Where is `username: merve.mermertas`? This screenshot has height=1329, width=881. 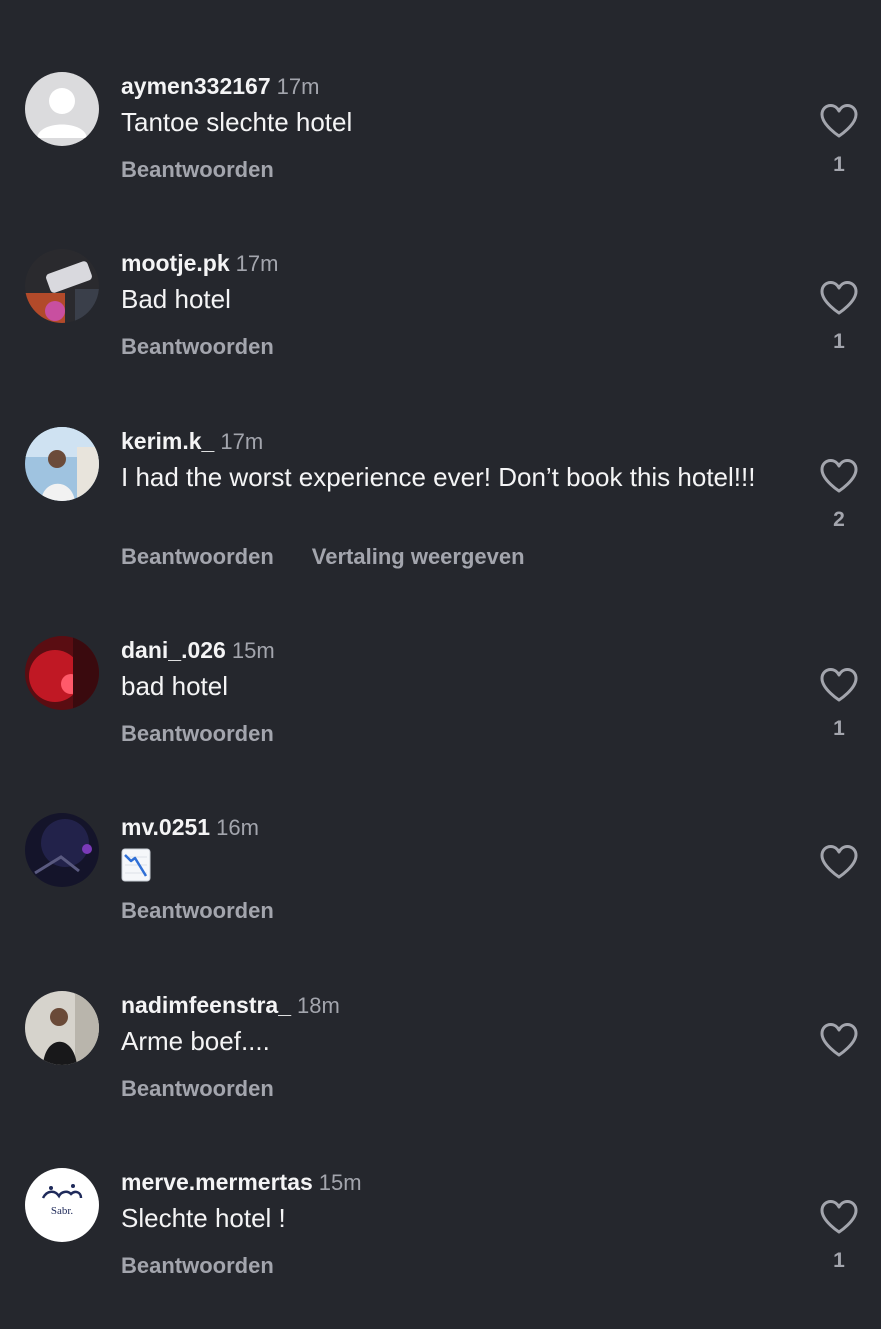
username: merve.mermertas is located at coordinates (217, 1182).